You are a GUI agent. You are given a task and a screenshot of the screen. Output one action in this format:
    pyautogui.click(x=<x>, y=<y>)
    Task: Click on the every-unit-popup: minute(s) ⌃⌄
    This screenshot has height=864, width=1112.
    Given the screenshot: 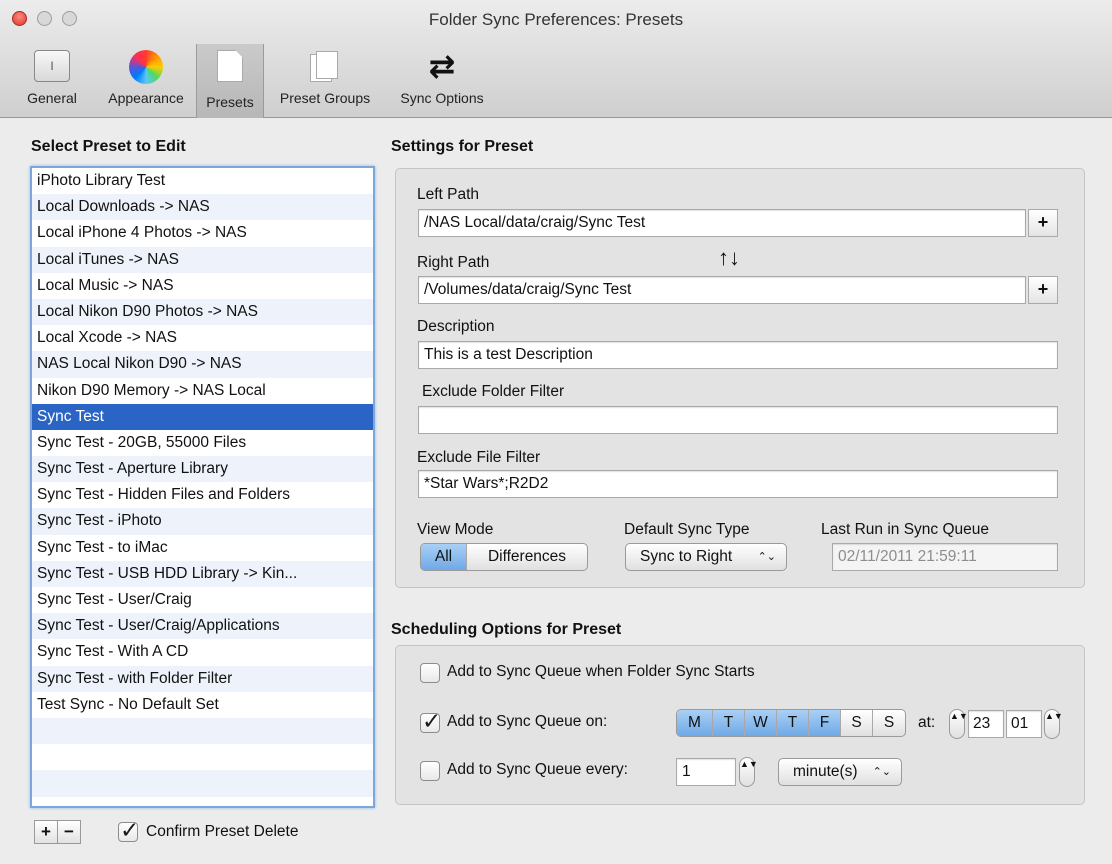 What is the action you would take?
    pyautogui.click(x=840, y=772)
    